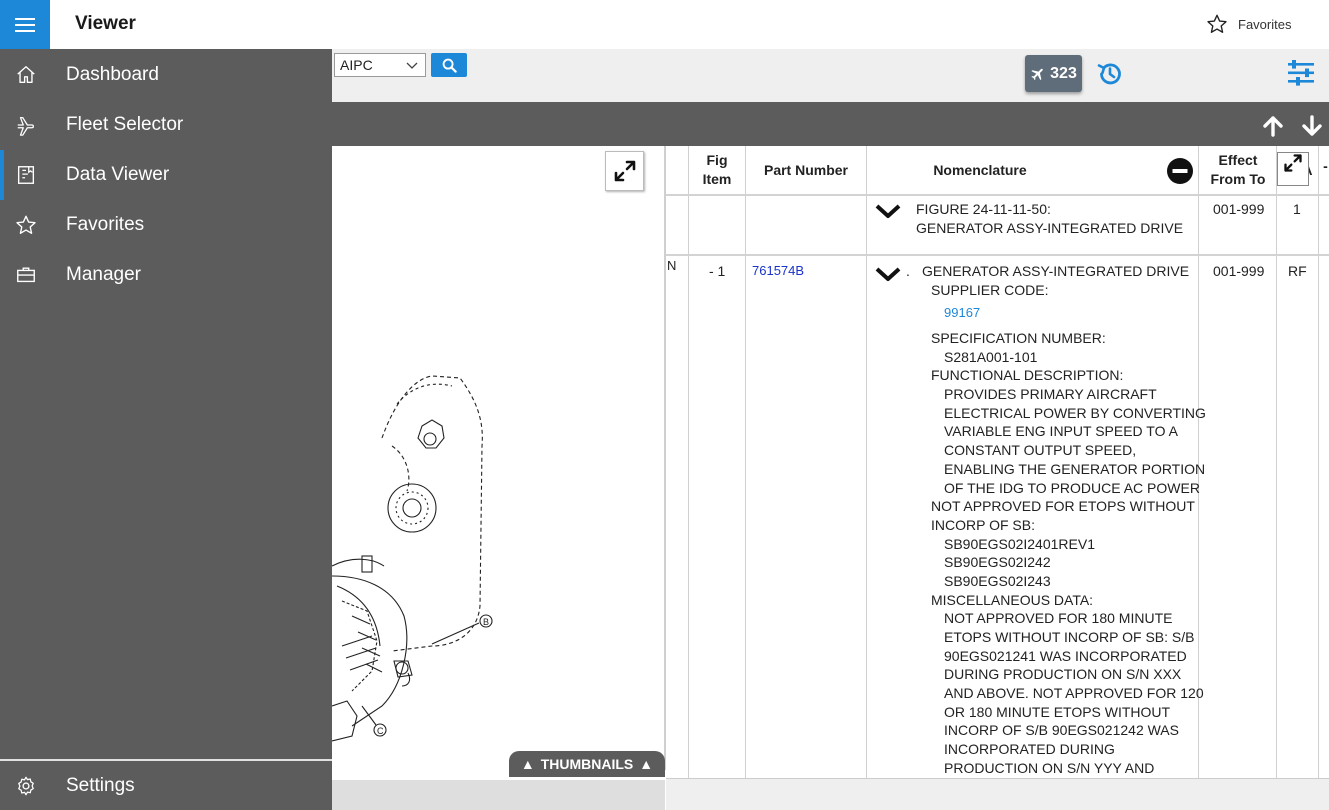  Describe the element at coordinates (717, 170) in the screenshot. I see `header-fig-item: Fig Item` at that location.